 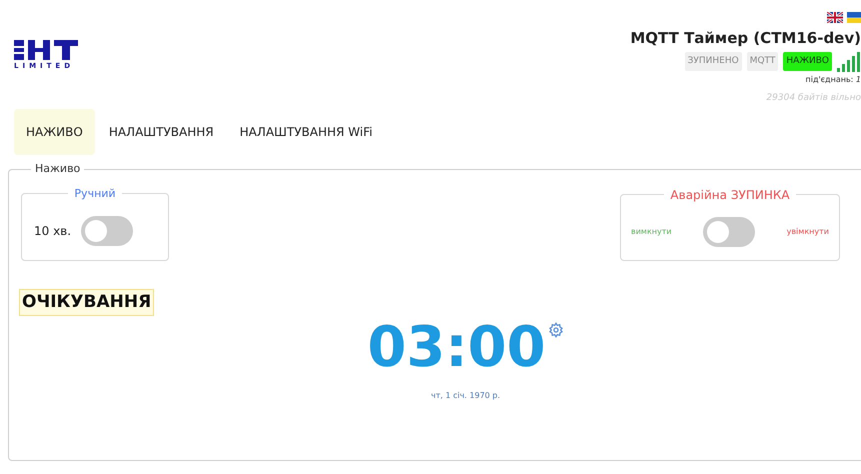 I want to click on manual-duration: 10 хв., so click(x=53, y=231).